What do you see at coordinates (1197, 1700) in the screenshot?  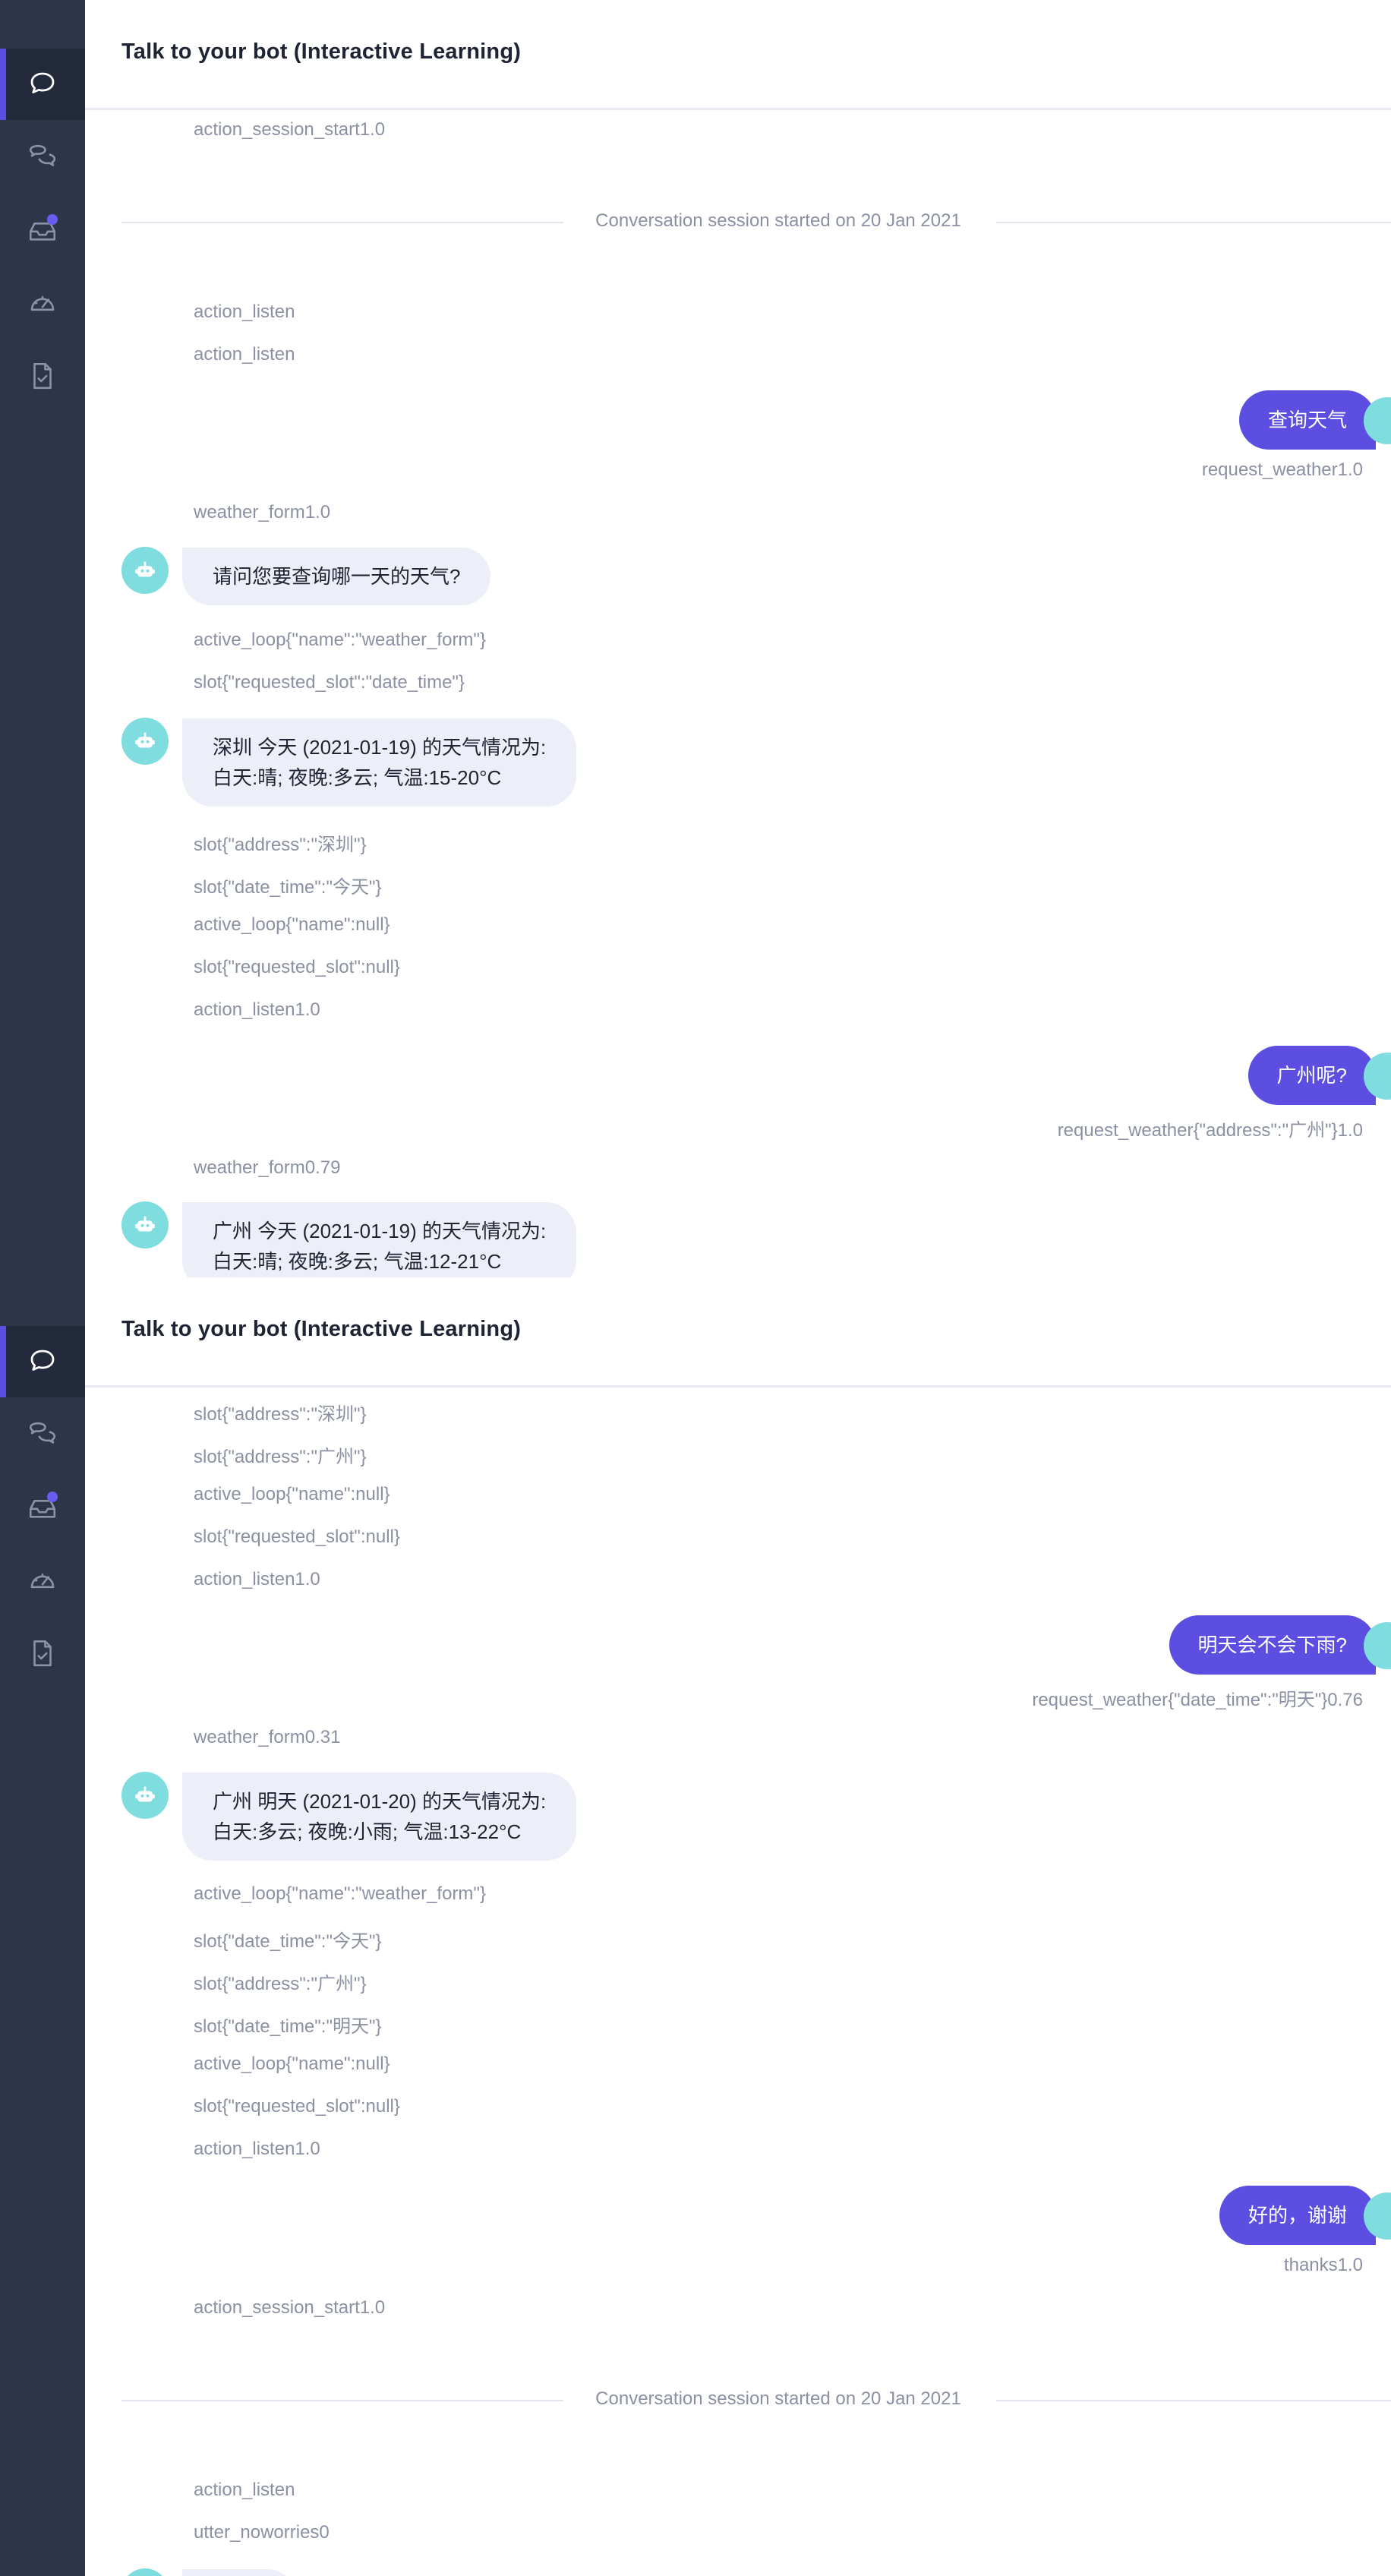 I see `intent-label: request_weather{"date_time":"明天"}0.76` at bounding box center [1197, 1700].